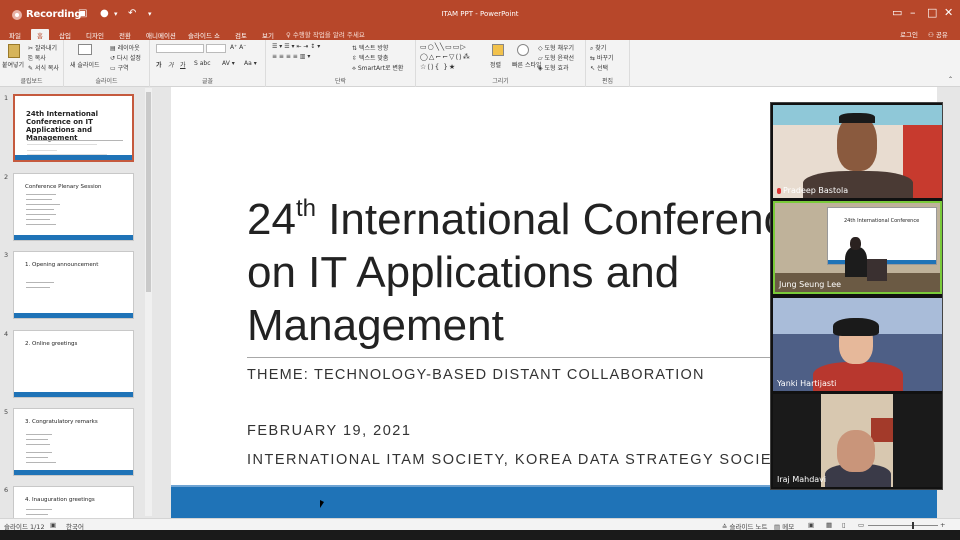 This screenshot has width=960, height=540. Describe the element at coordinates (599, 67) in the screenshot. I see `select-button: ↖ 선택` at that location.